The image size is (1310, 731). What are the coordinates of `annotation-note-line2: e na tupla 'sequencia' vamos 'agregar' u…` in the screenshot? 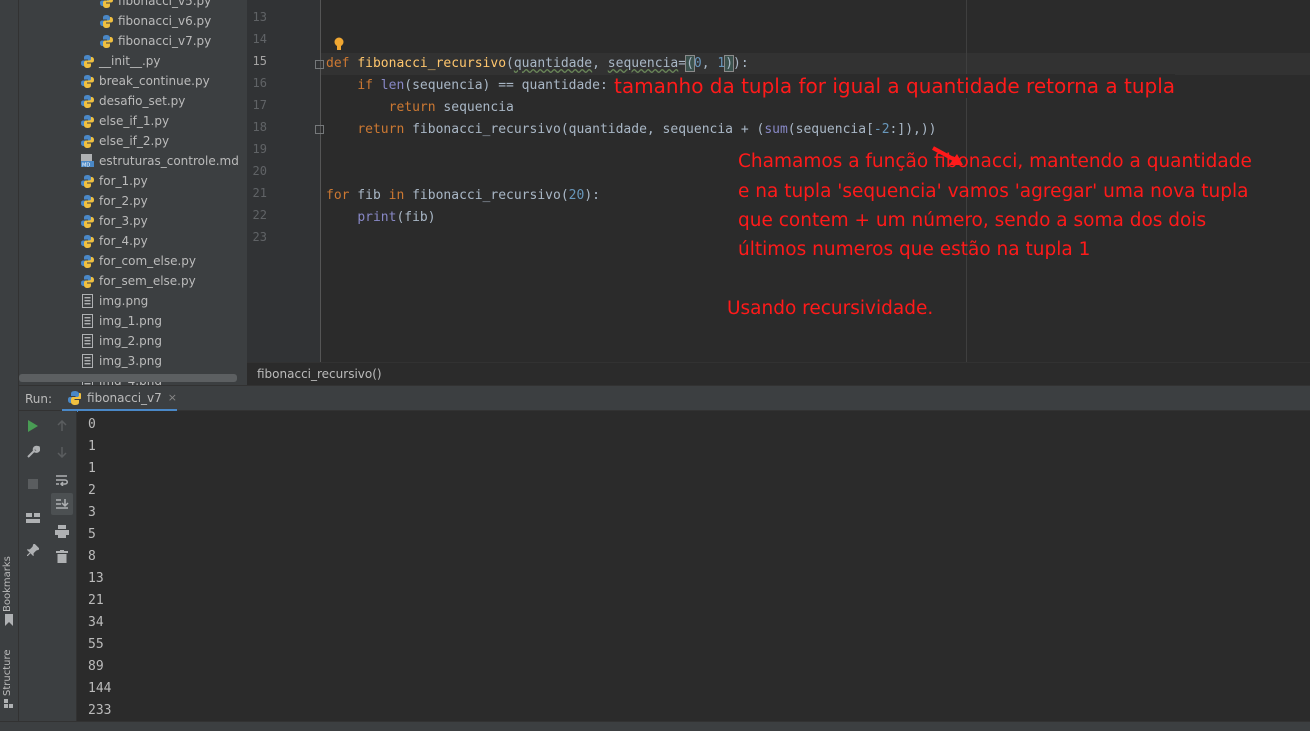 It's located at (993, 191).